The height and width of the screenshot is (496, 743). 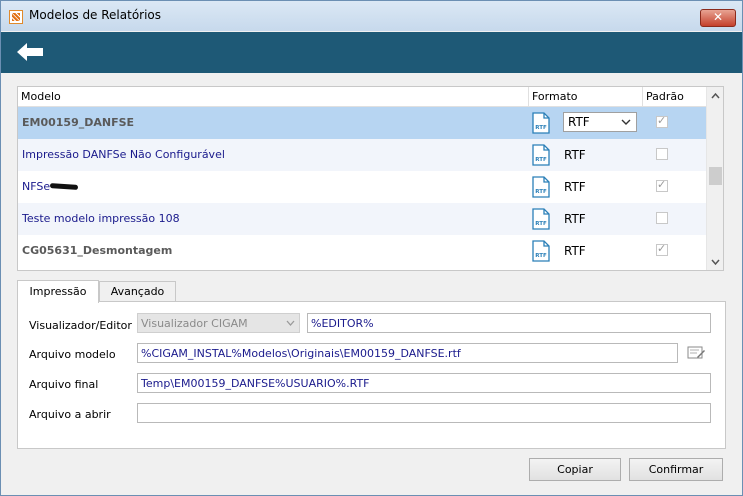 I want to click on editor-field: %EDITOR%, so click(x=509, y=323).